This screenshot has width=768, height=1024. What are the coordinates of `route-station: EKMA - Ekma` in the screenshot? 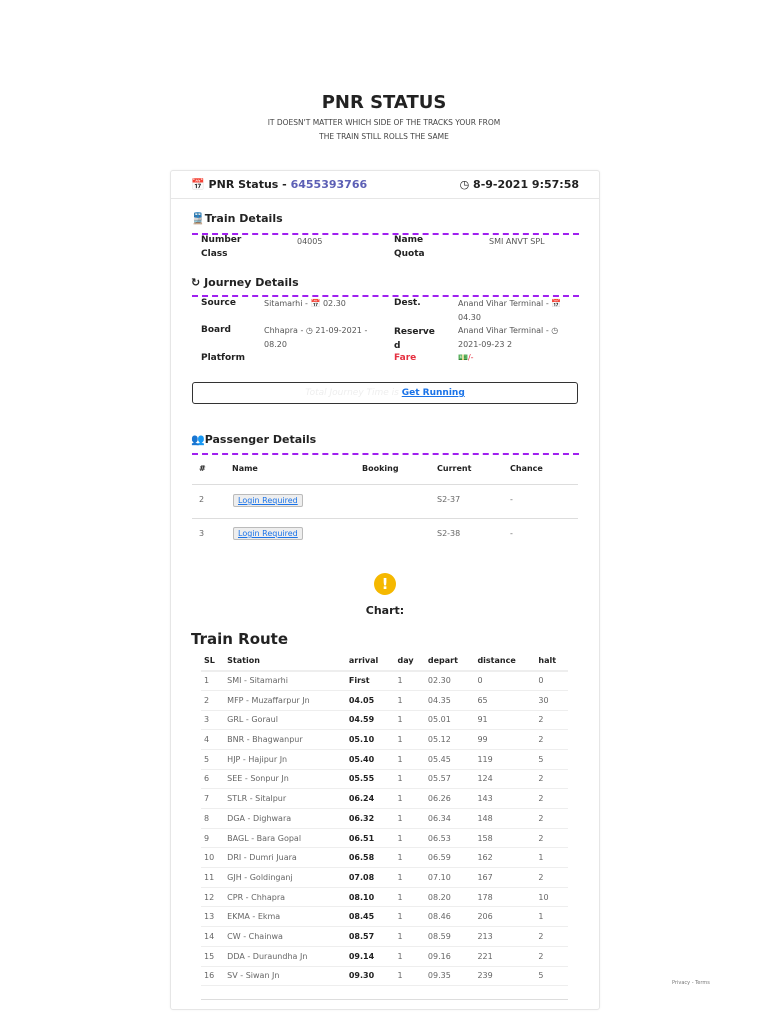 It's located at (285, 917).